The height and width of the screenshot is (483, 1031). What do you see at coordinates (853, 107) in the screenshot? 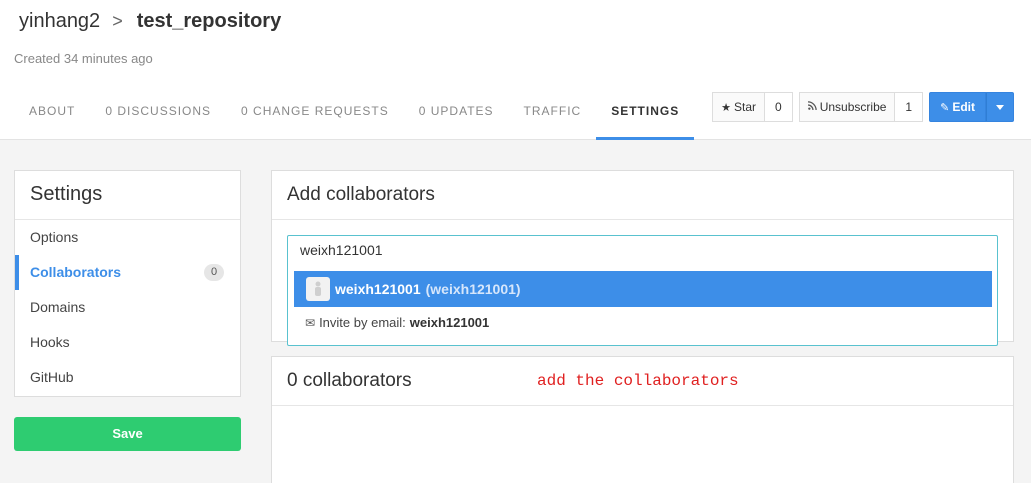
I see `unsubscribe-label: Unsubscribe` at bounding box center [853, 107].